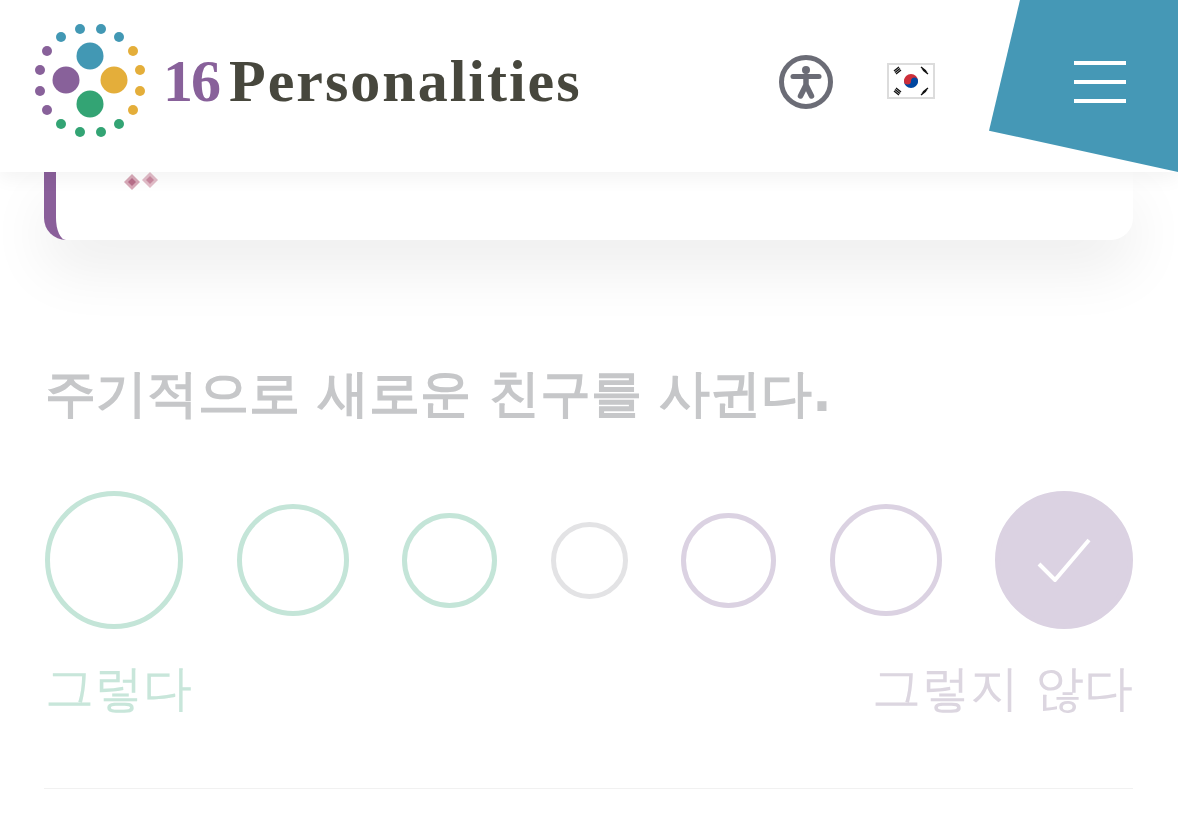 The height and width of the screenshot is (836, 1178). I want to click on logo-link: 16 Personalities, so click(308, 80).